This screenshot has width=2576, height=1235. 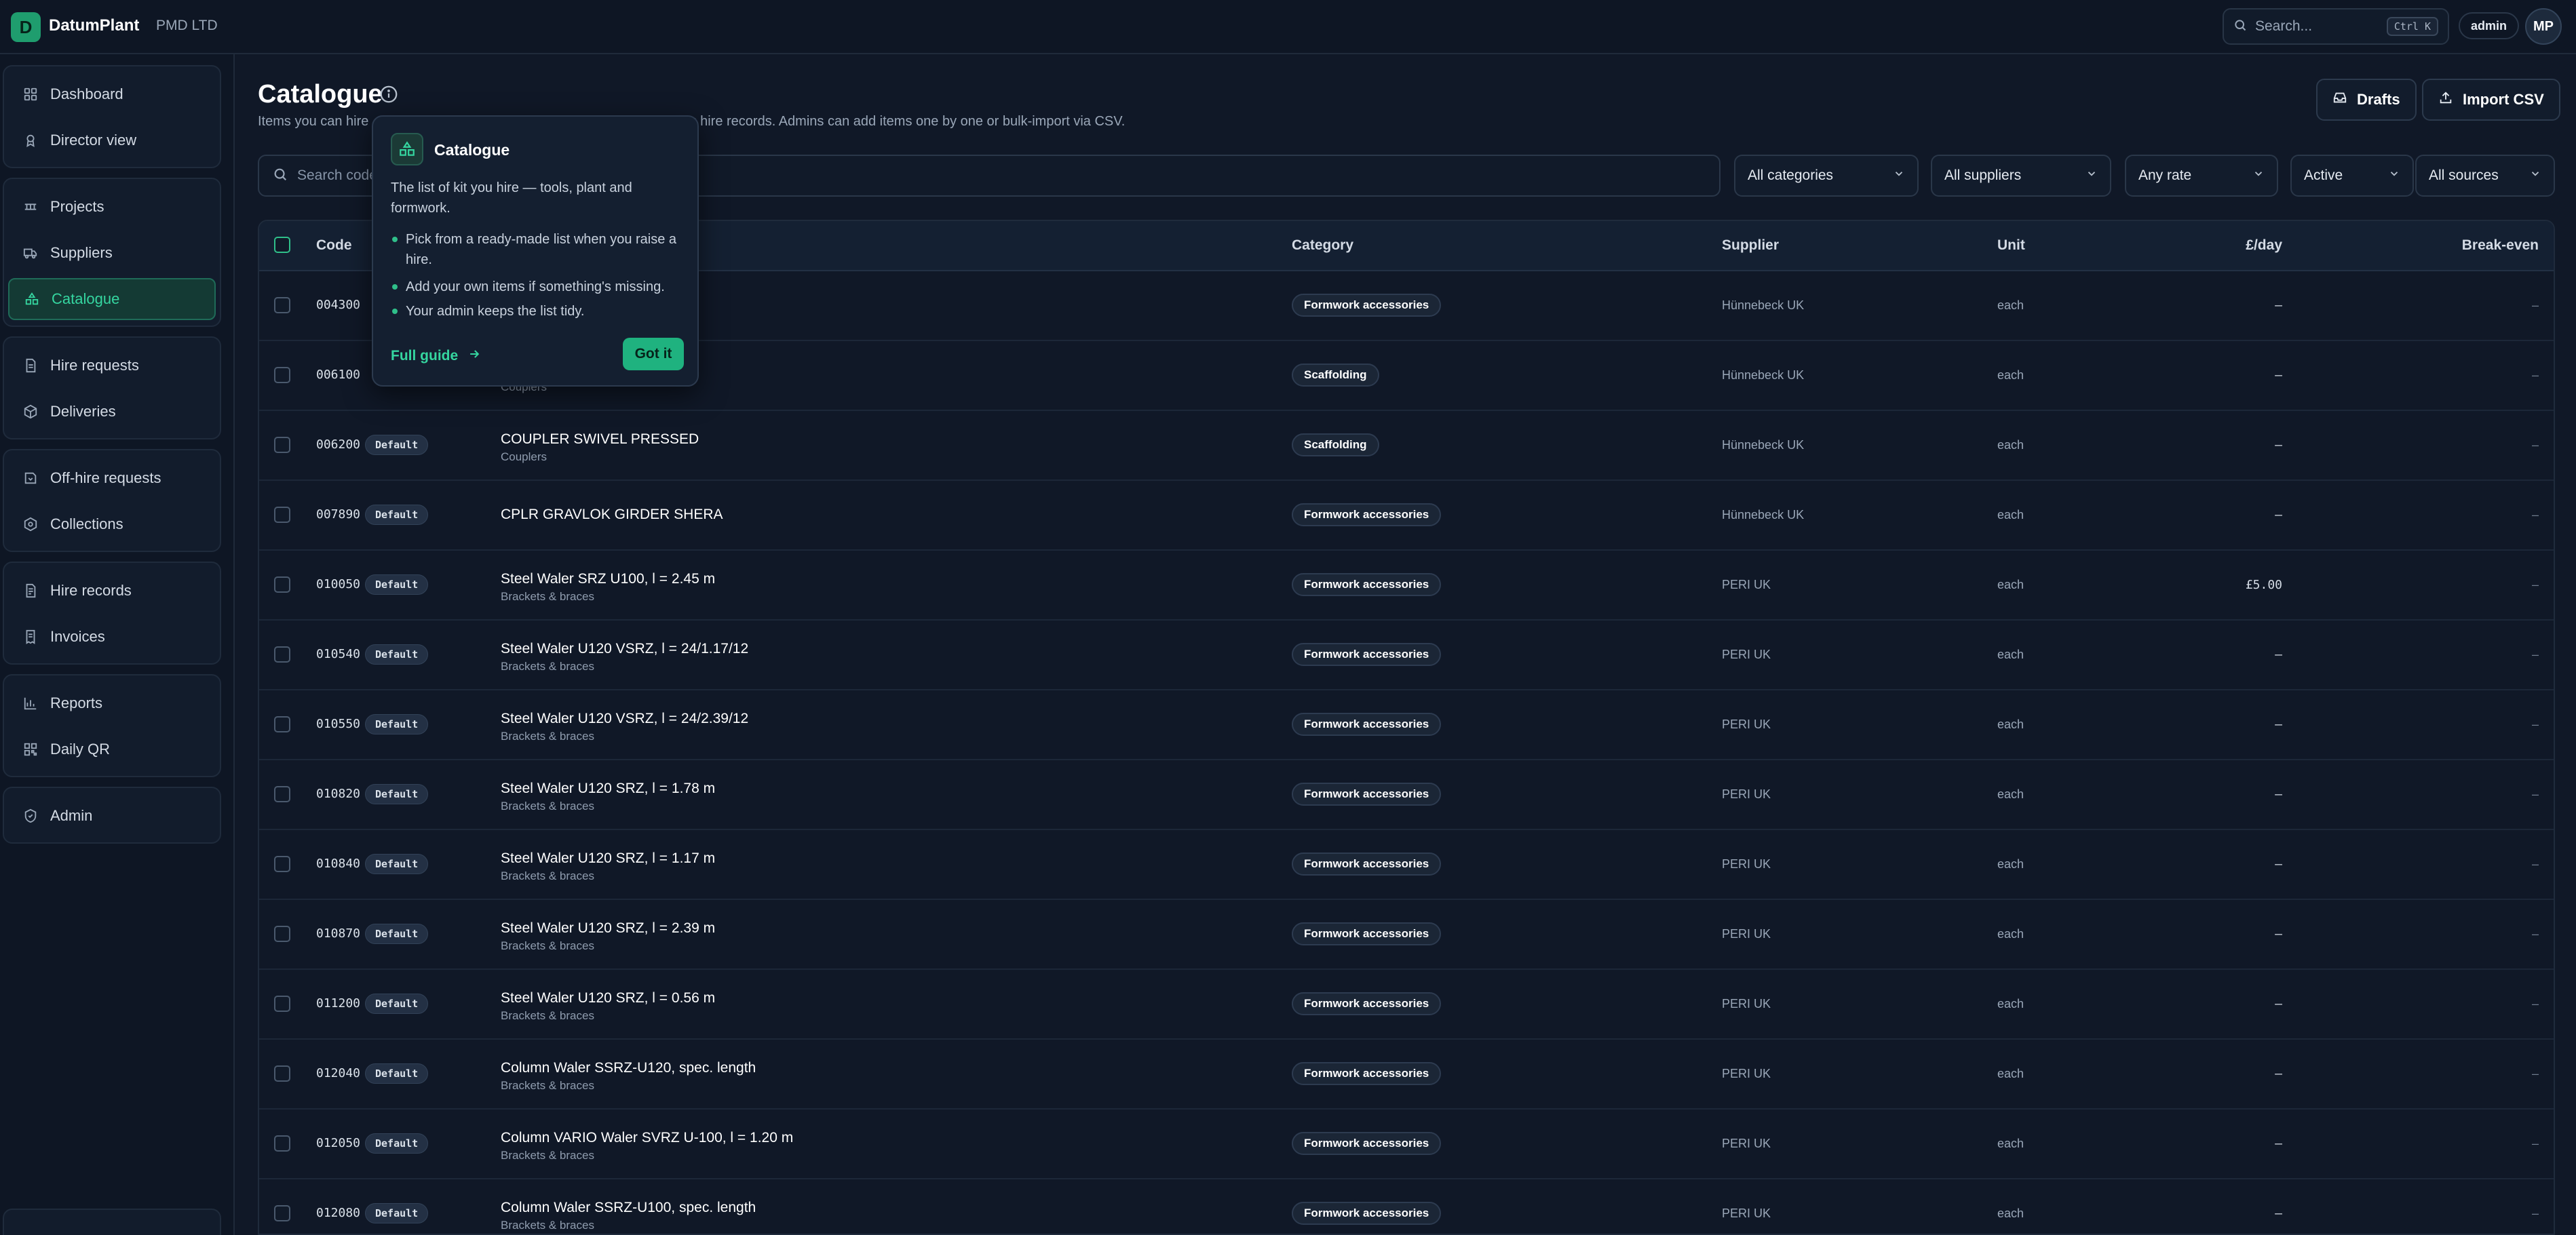 I want to click on sidebar-item-collections: Collections, so click(x=112, y=524).